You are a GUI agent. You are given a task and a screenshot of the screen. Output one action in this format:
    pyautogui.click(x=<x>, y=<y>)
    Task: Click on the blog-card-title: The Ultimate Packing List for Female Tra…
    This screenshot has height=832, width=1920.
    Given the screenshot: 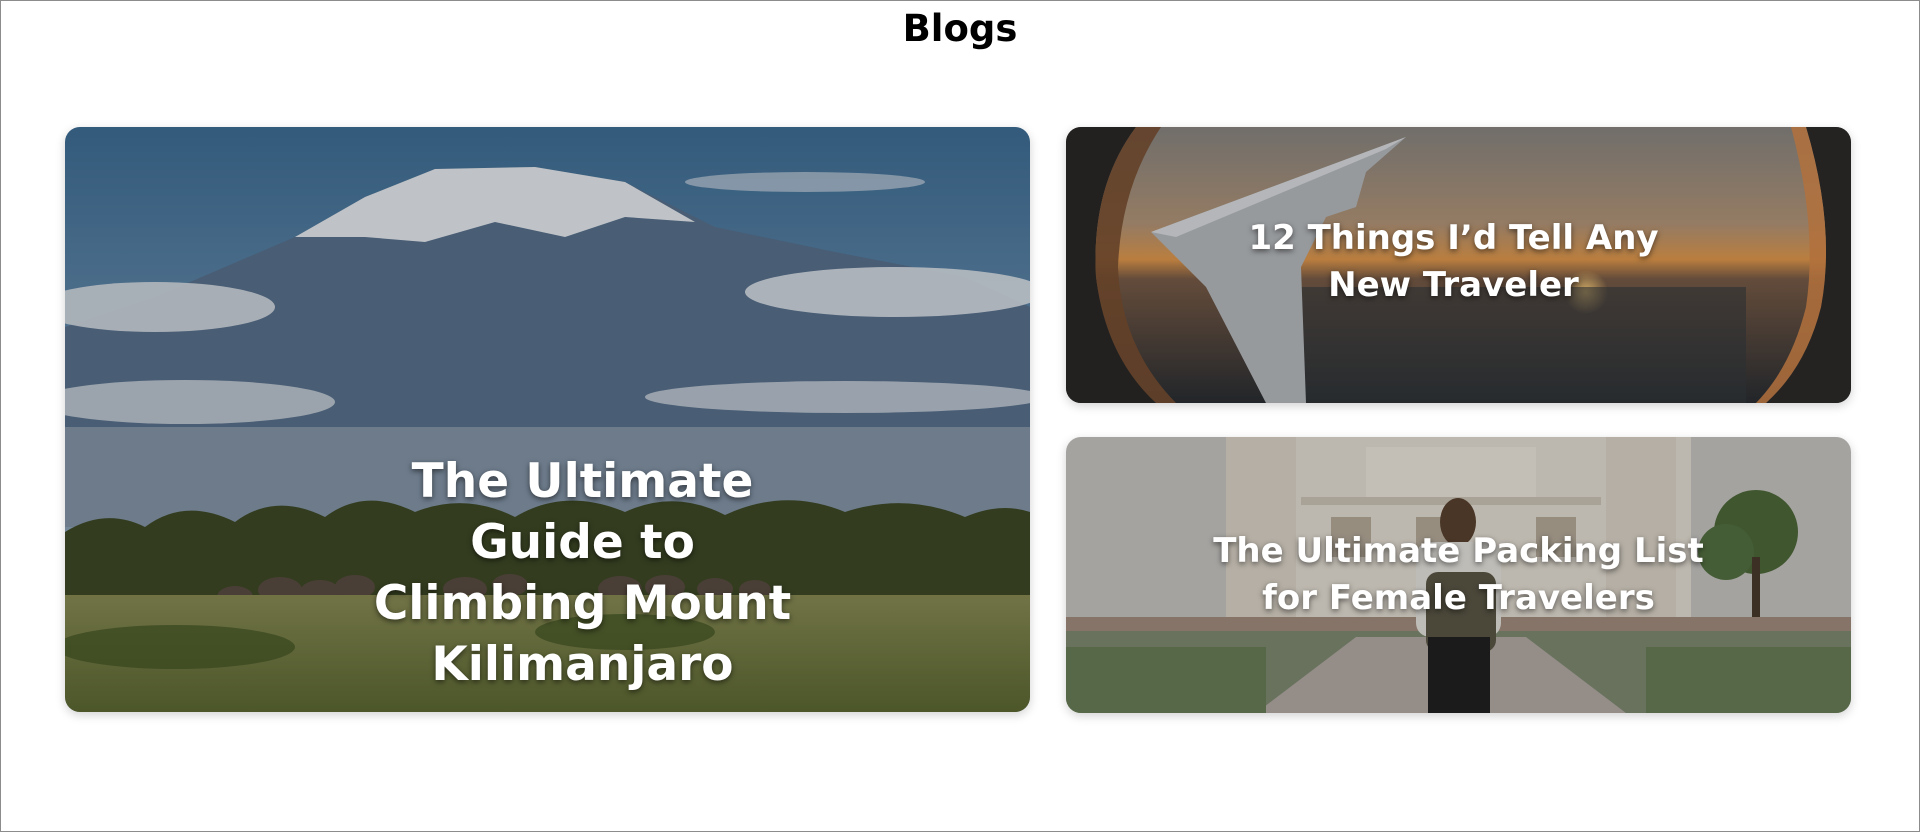 What is the action you would take?
    pyautogui.click(x=1458, y=575)
    